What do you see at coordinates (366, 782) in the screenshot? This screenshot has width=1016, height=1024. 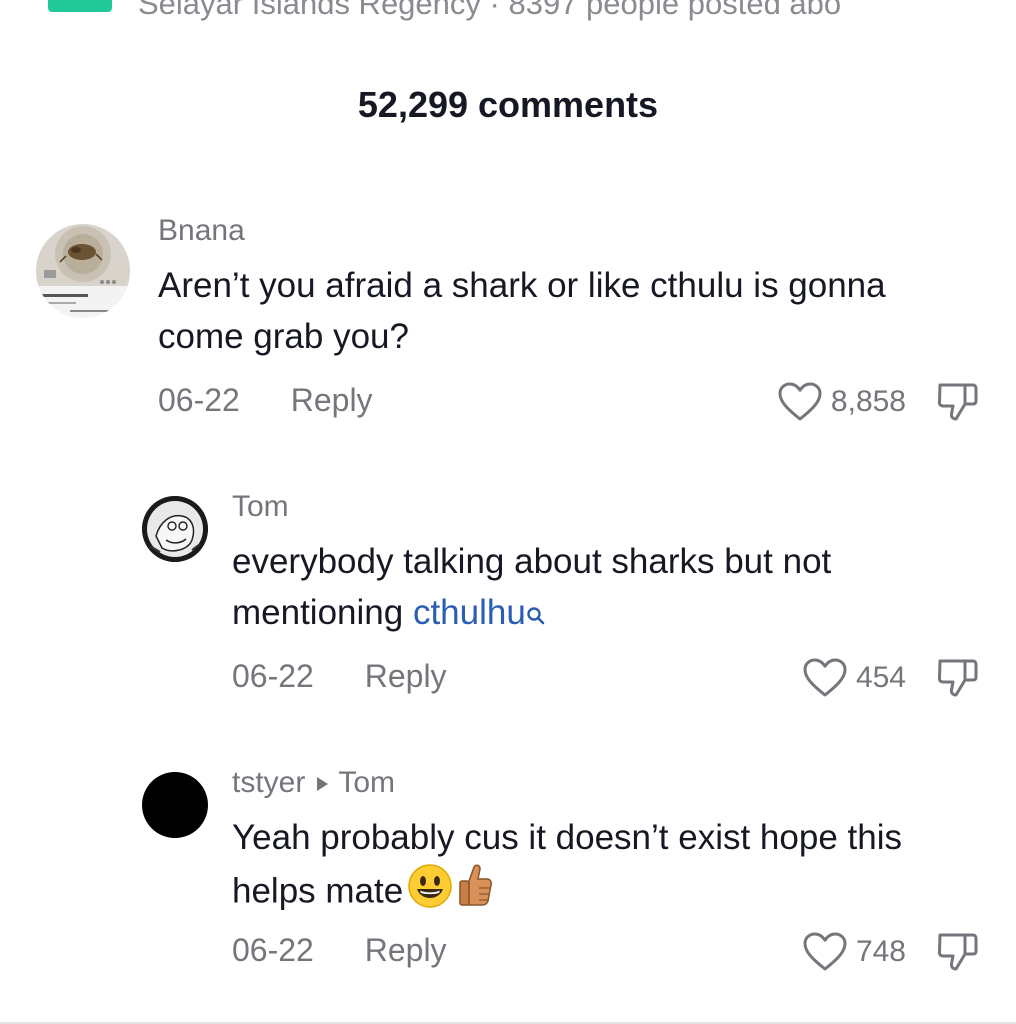 I see `reply-to-username: Tom` at bounding box center [366, 782].